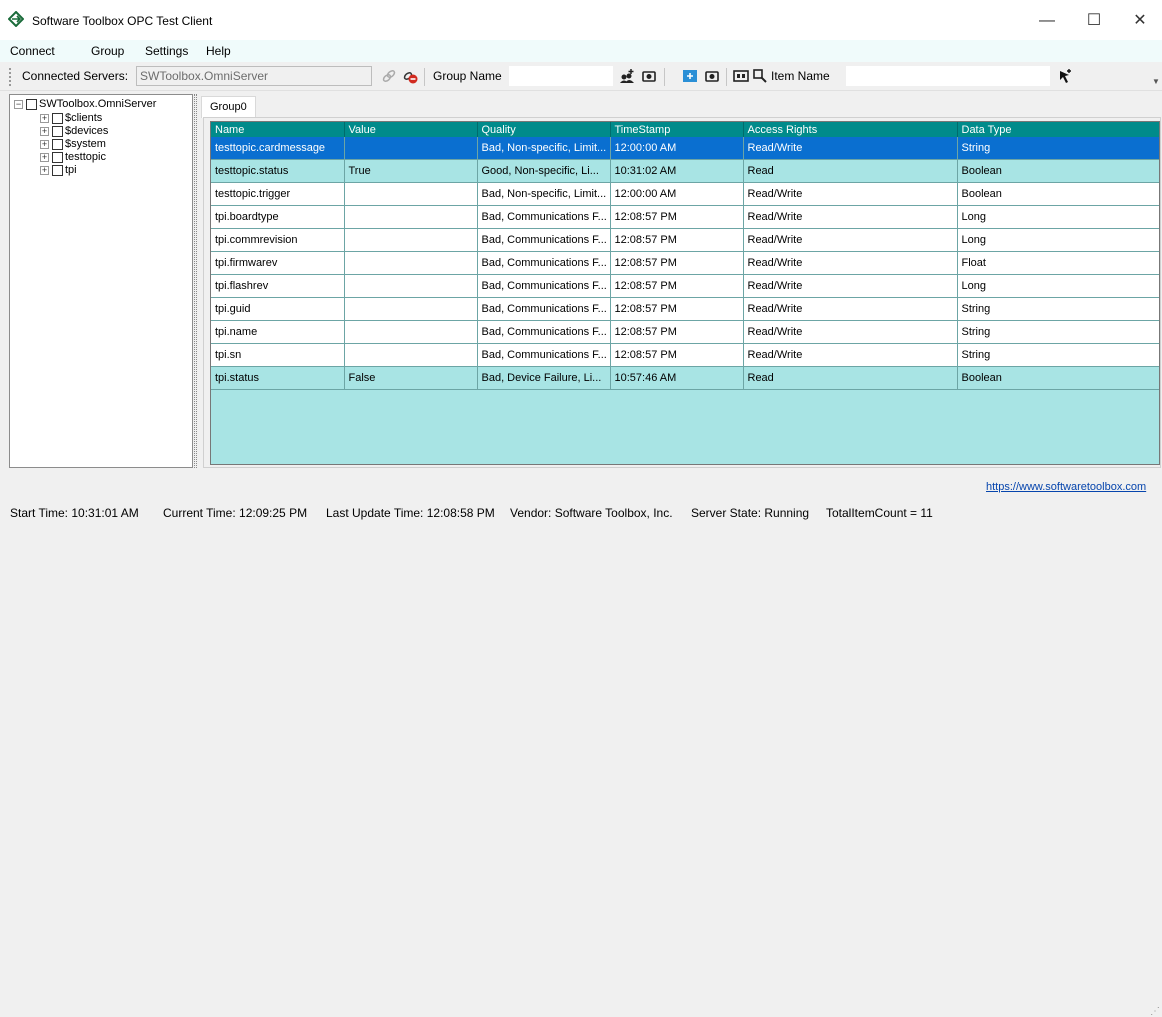  What do you see at coordinates (71, 118) in the screenshot?
I see `tree-node-clients: + $clients` at bounding box center [71, 118].